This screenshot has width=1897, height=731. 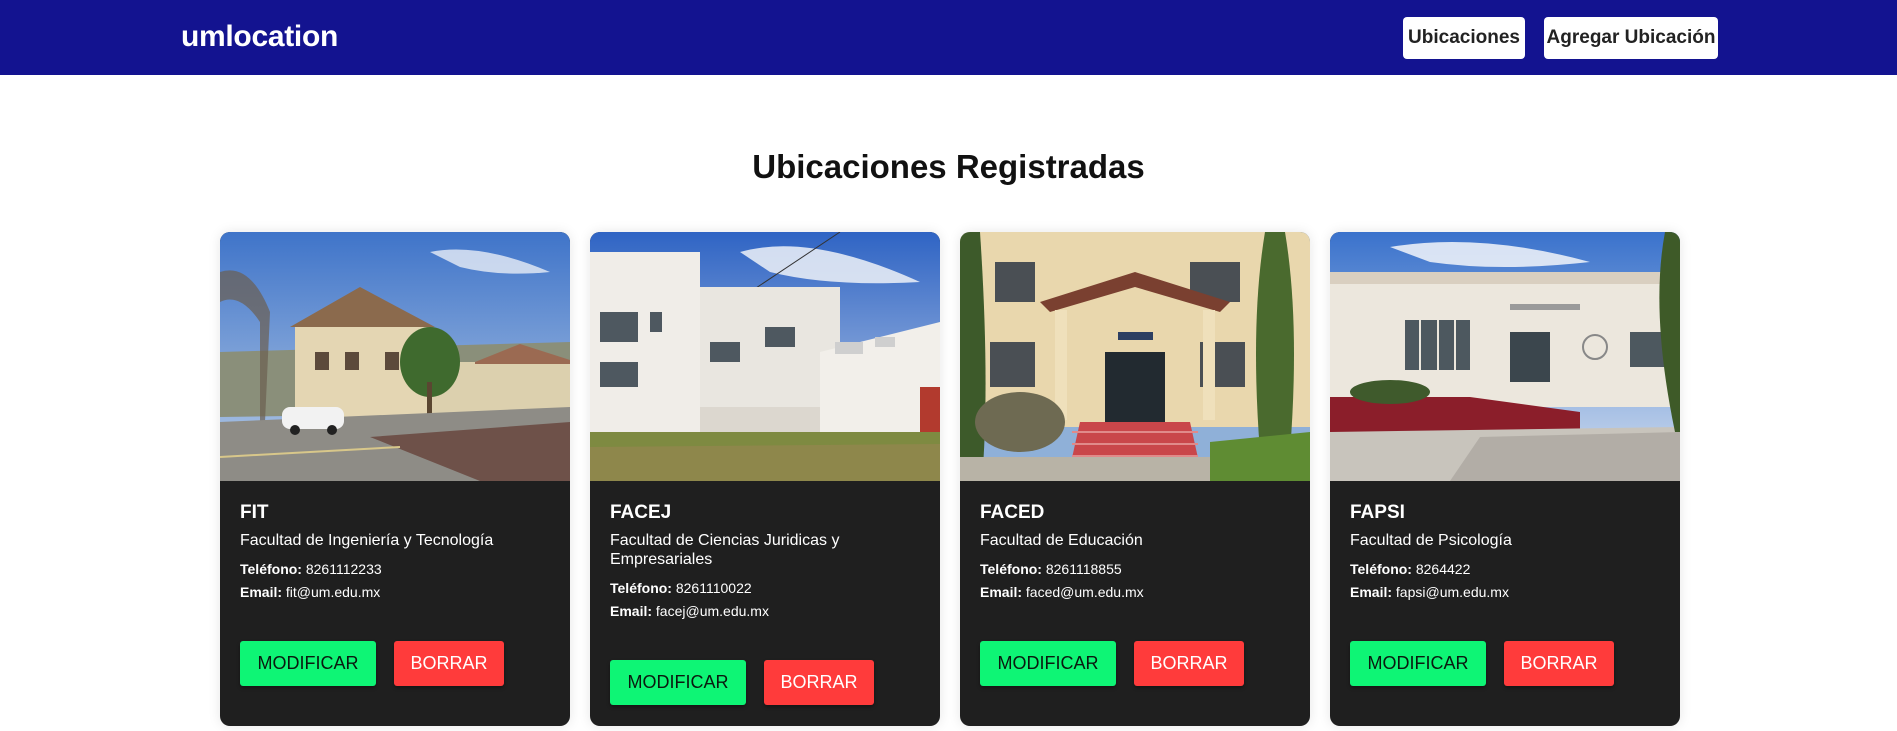 What do you see at coordinates (1431, 540) in the screenshot?
I see `card-name: Facultad de Psicología` at bounding box center [1431, 540].